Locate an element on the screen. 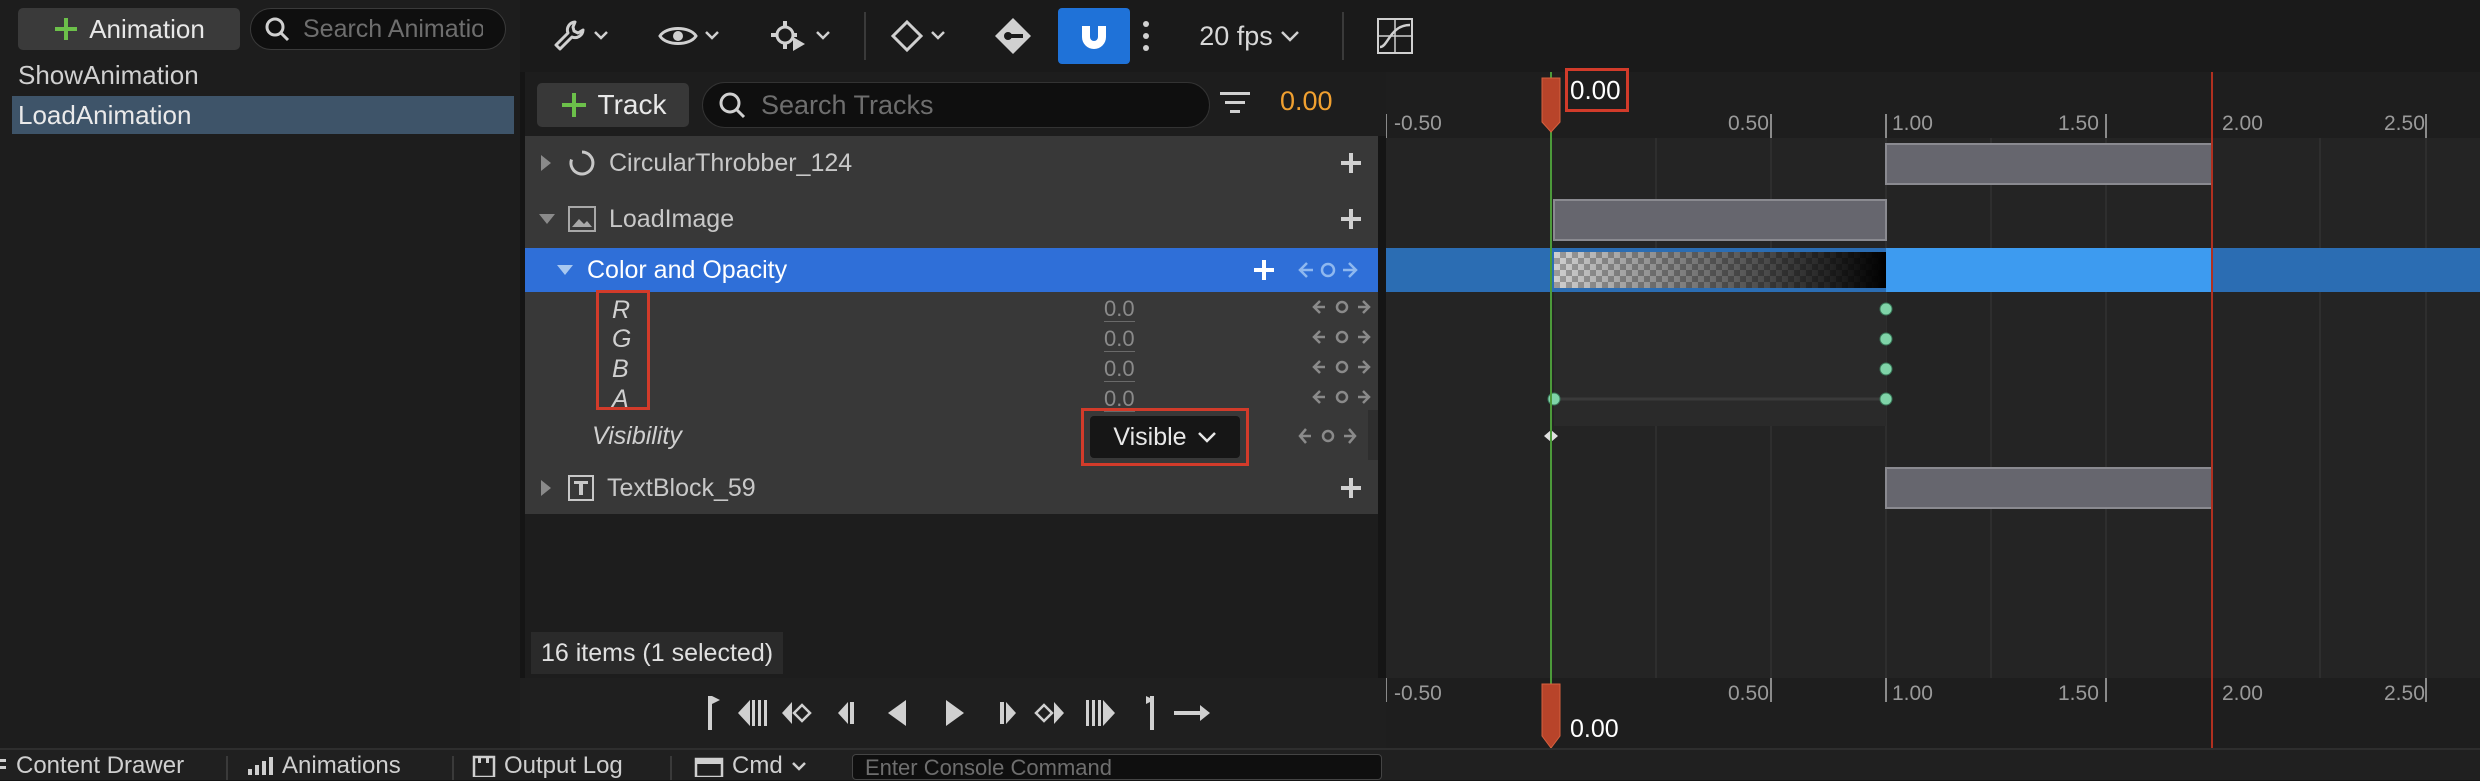 The width and height of the screenshot is (2480, 781). auto-key-button is located at coordinates (1013, 36).